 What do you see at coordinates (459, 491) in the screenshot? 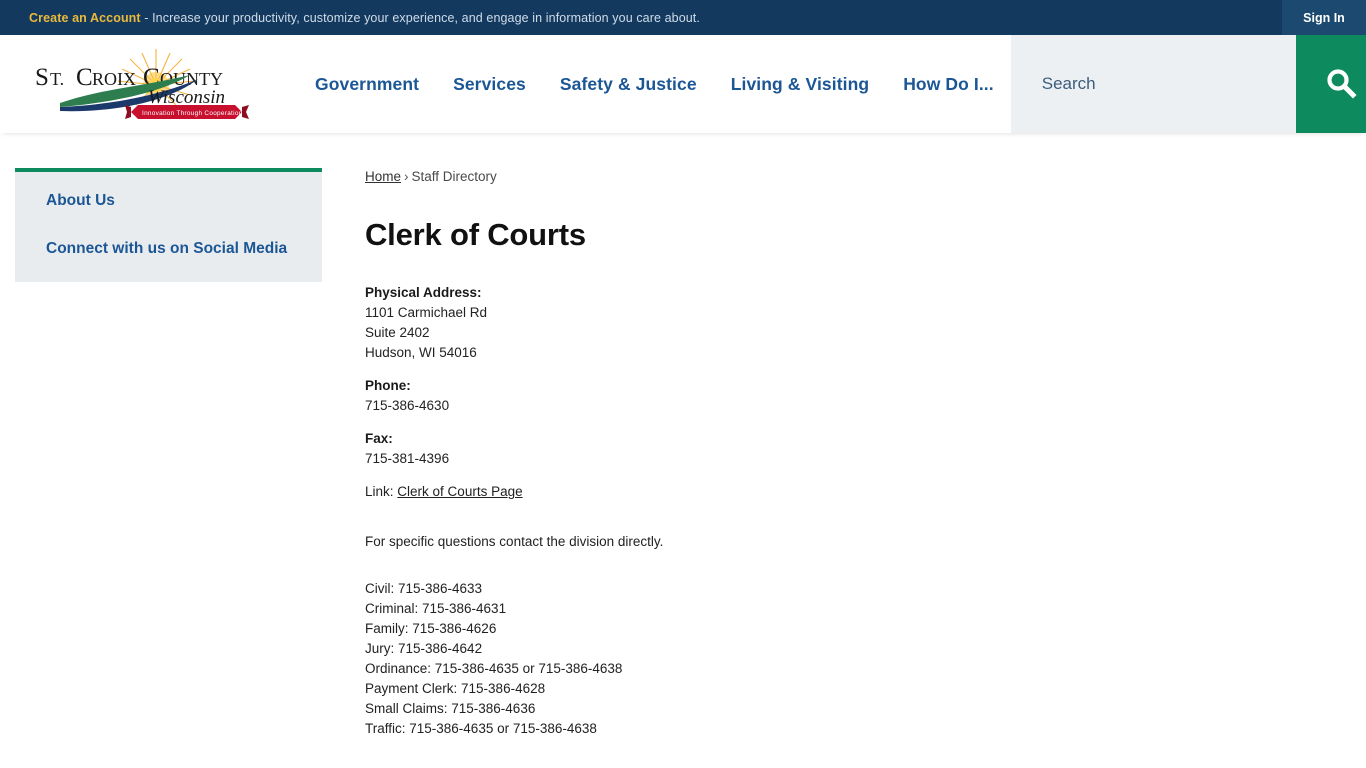
I see `clerk-of-courts-page-link: Clerk of Courts Page` at bounding box center [459, 491].